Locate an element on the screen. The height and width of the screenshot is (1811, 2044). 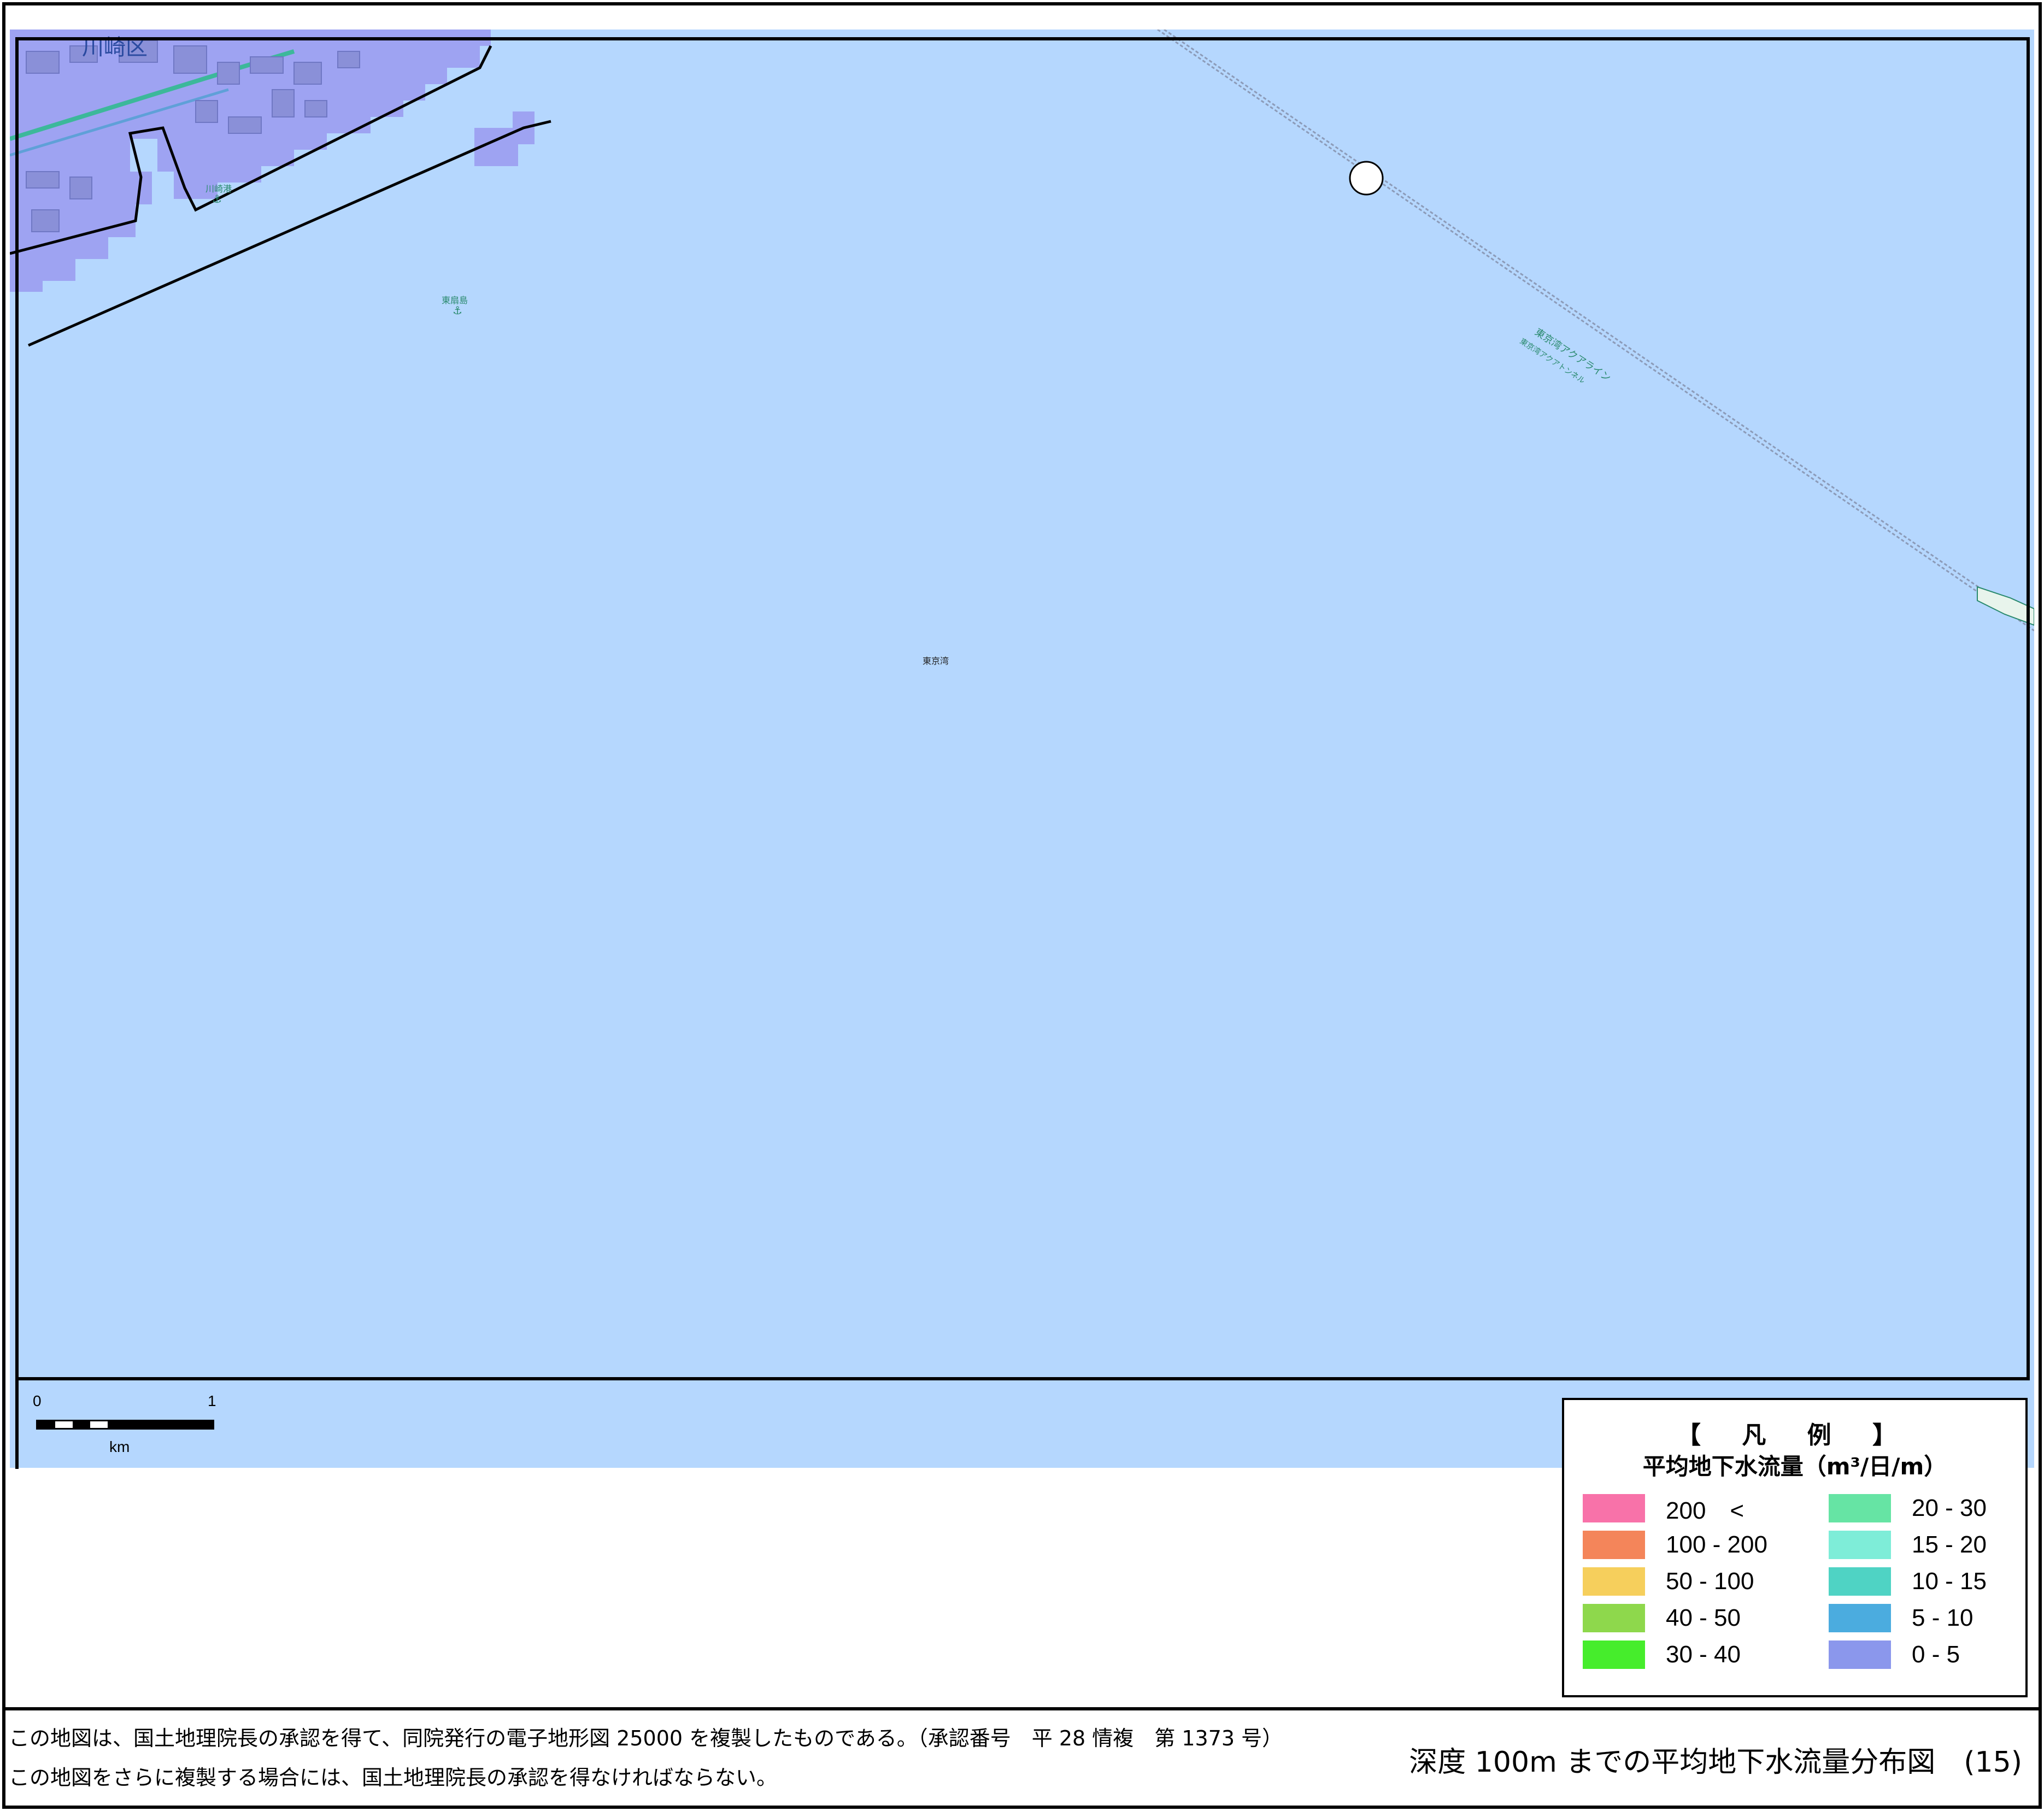
scale-ruler is located at coordinates (125, 1425).